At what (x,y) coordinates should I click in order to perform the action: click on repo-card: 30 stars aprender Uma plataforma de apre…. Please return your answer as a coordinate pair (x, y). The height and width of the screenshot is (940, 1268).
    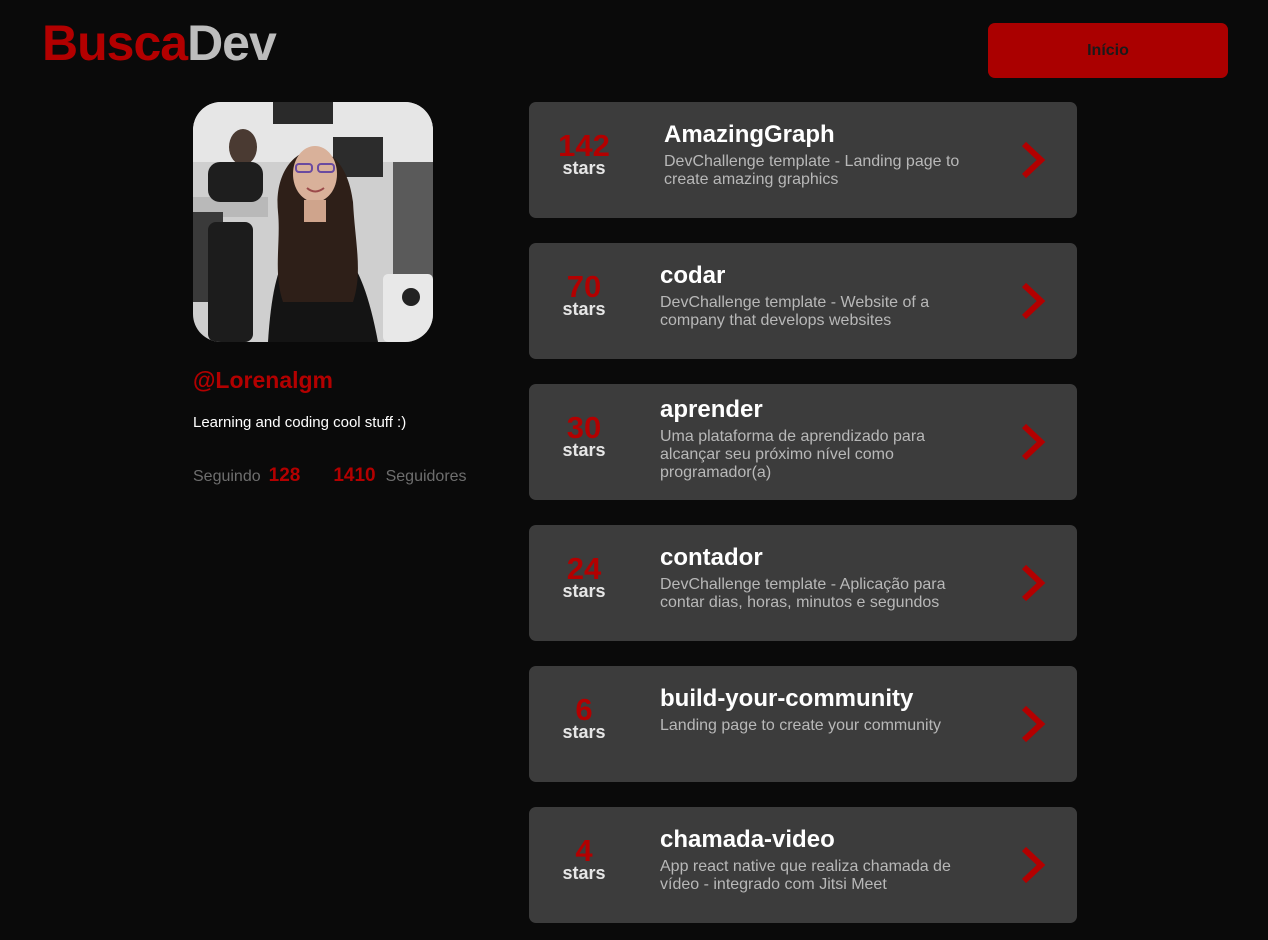
    Looking at the image, I should click on (803, 442).